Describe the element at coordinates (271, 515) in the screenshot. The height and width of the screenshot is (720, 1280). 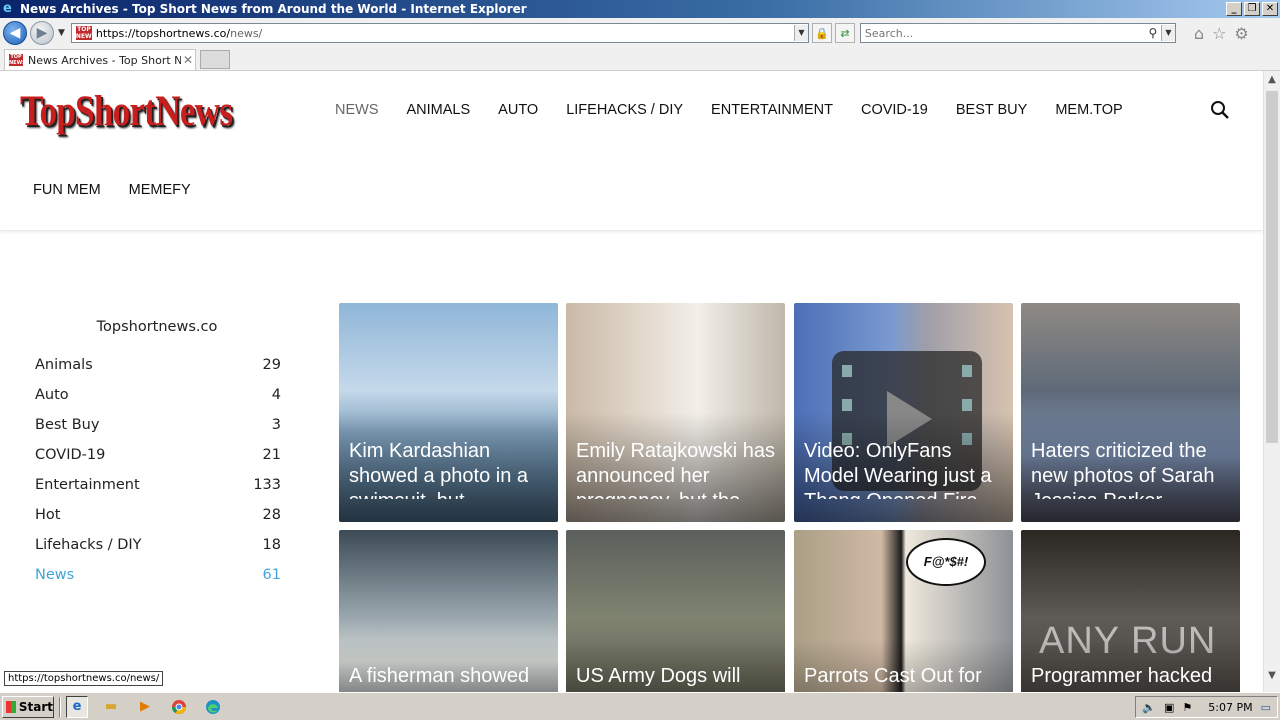
I see `category-count: 28` at that location.